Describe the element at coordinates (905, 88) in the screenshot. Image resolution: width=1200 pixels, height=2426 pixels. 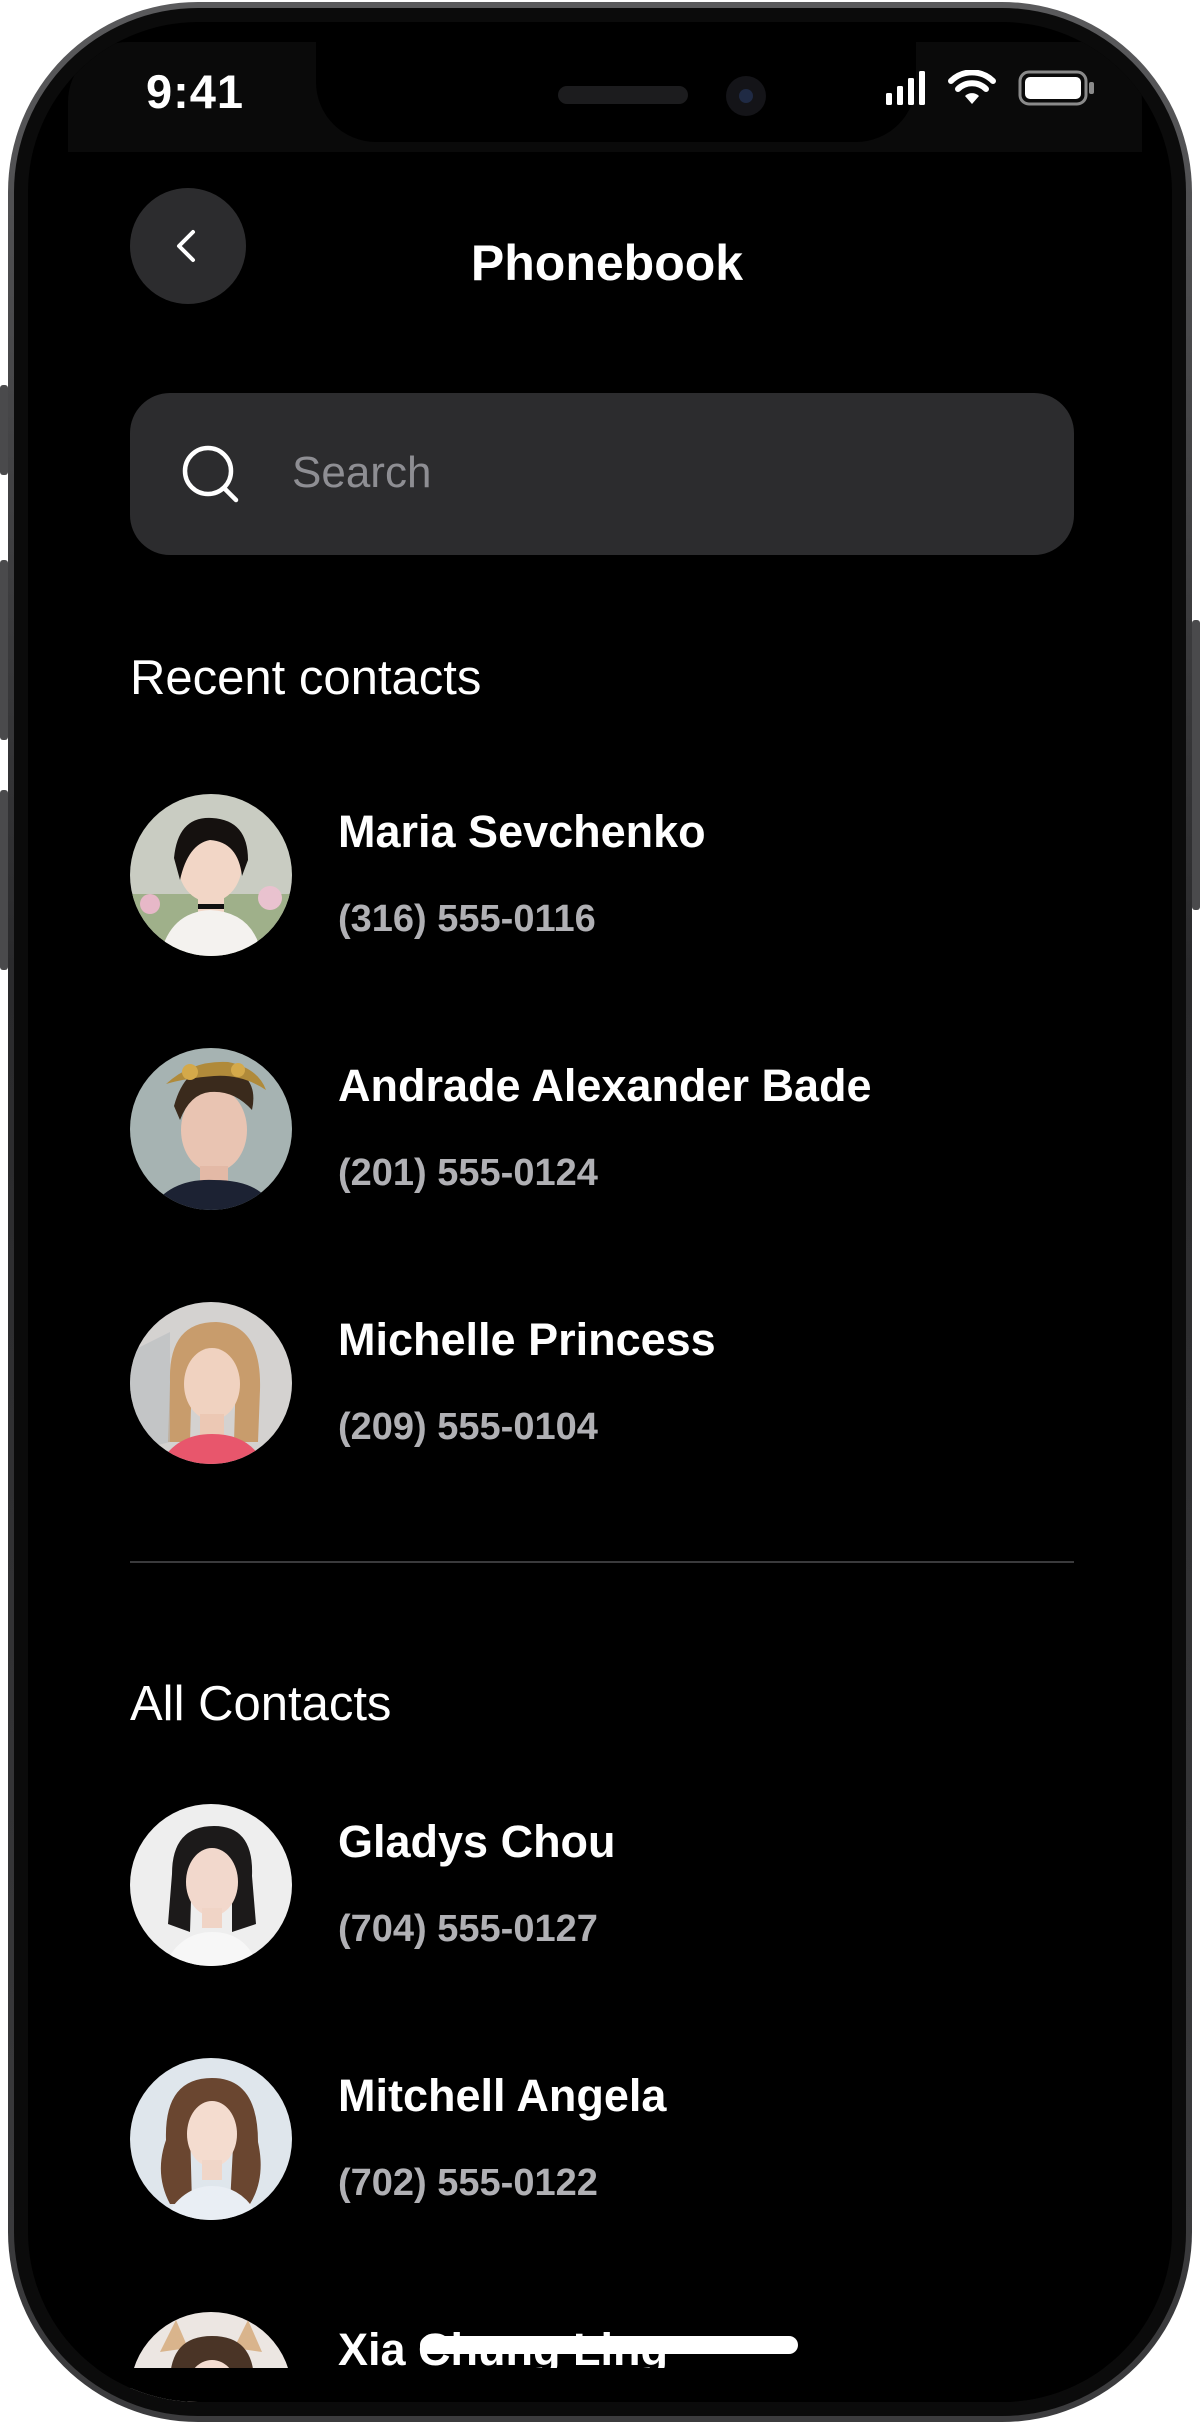
I see `cellular-signal-icon` at that location.